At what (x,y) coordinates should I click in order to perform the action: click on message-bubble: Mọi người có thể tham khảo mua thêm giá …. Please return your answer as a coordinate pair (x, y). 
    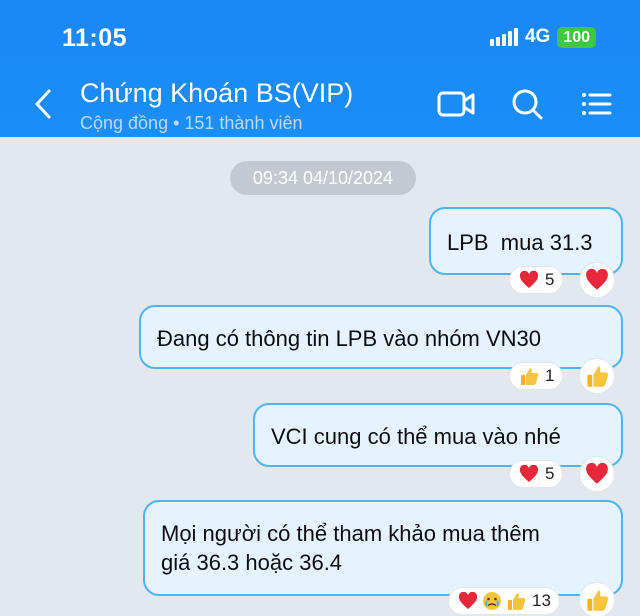
    Looking at the image, I should click on (383, 548).